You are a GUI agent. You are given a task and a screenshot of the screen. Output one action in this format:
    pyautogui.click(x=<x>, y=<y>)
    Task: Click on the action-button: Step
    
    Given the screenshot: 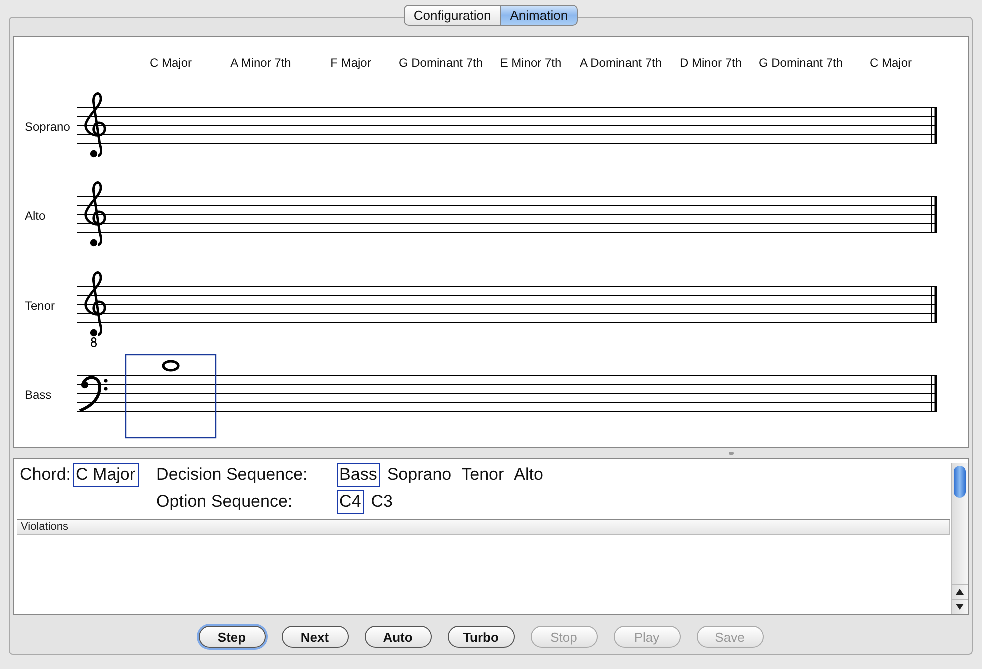 What is the action you would take?
    pyautogui.click(x=232, y=637)
    